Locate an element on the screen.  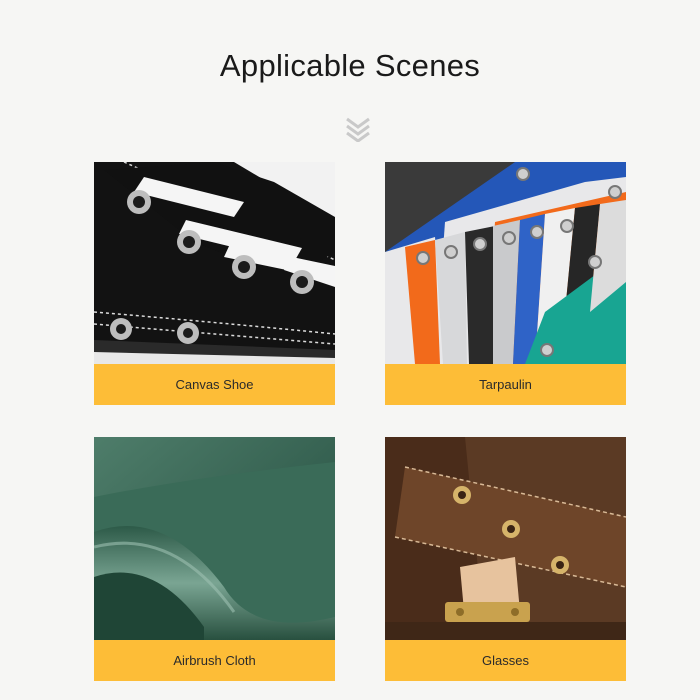
airbrush-cloth-photo is located at coordinates (214, 538).